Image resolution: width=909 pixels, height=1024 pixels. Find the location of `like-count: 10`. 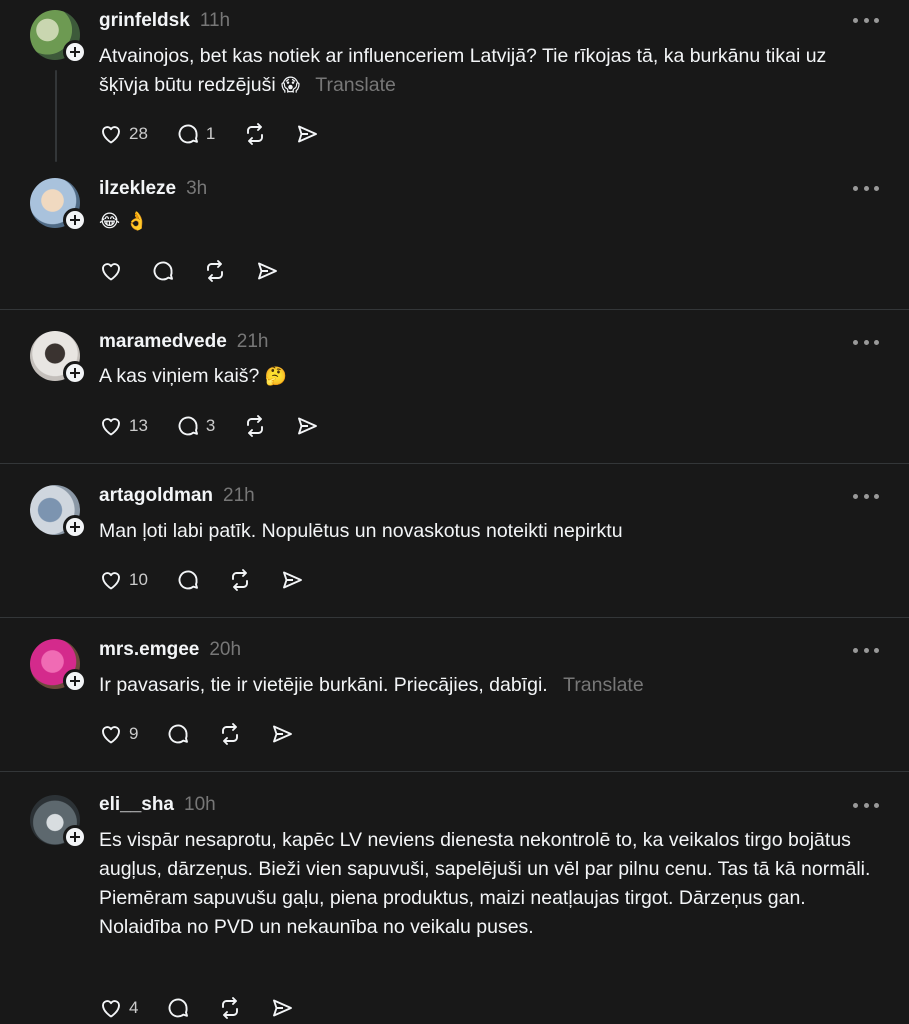

like-count: 10 is located at coordinates (138, 579).